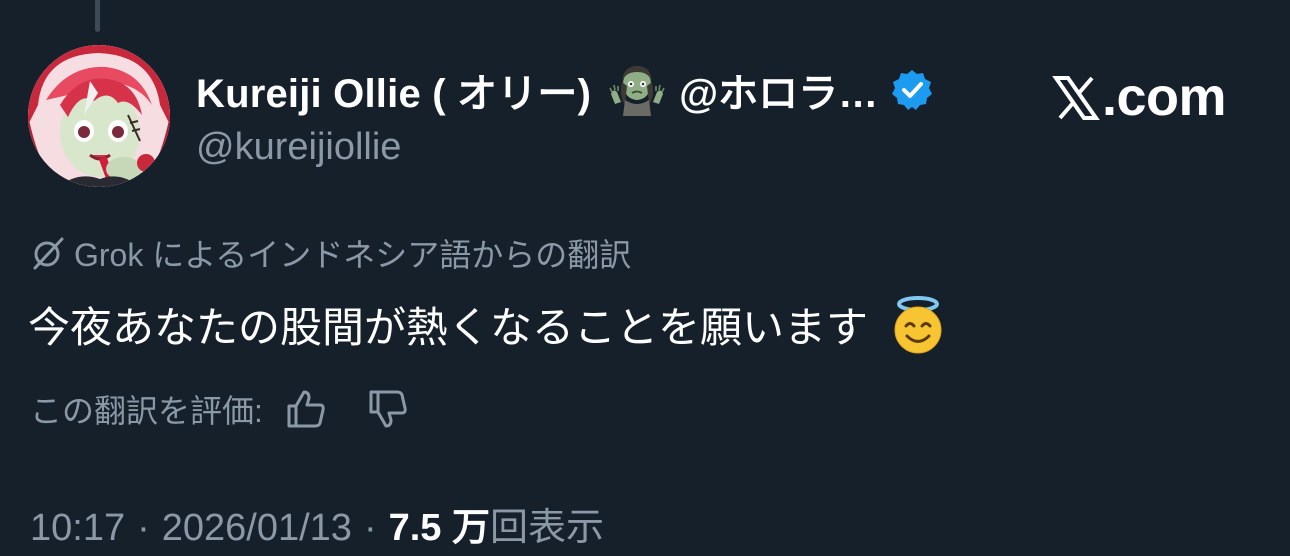 The width and height of the screenshot is (1290, 556). I want to click on zombie-emoji-icon, so click(637, 90).